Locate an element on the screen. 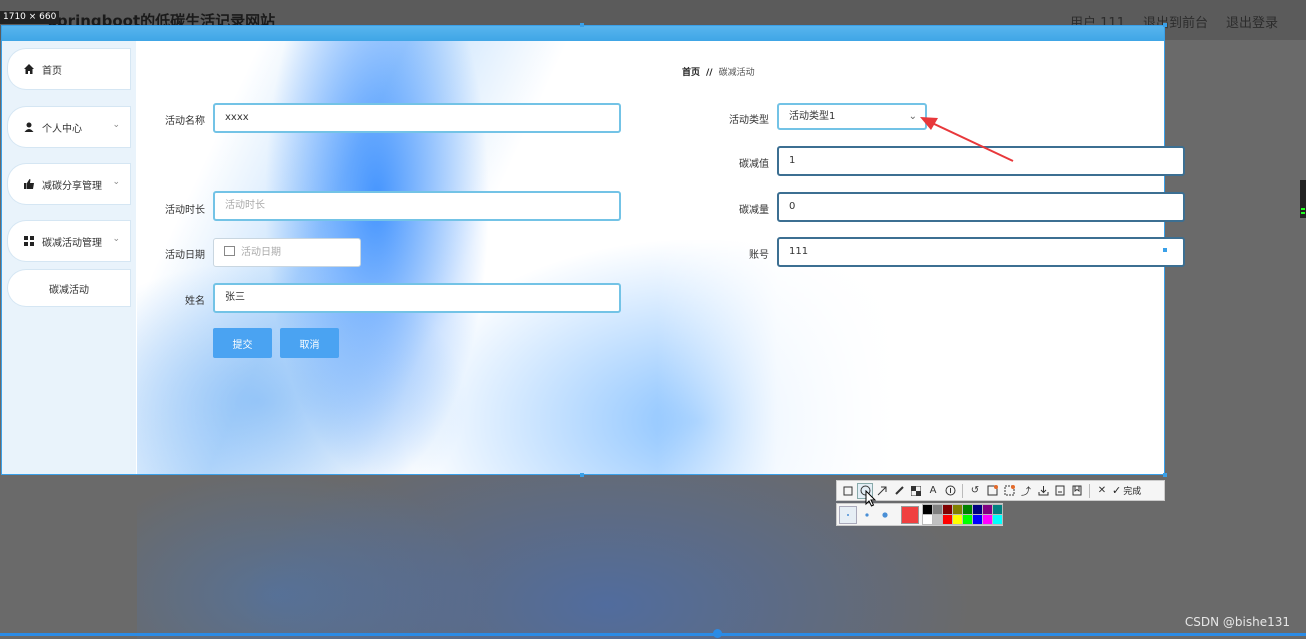 This screenshot has width=1306, height=639. serial-tool-icon is located at coordinates (950, 491).